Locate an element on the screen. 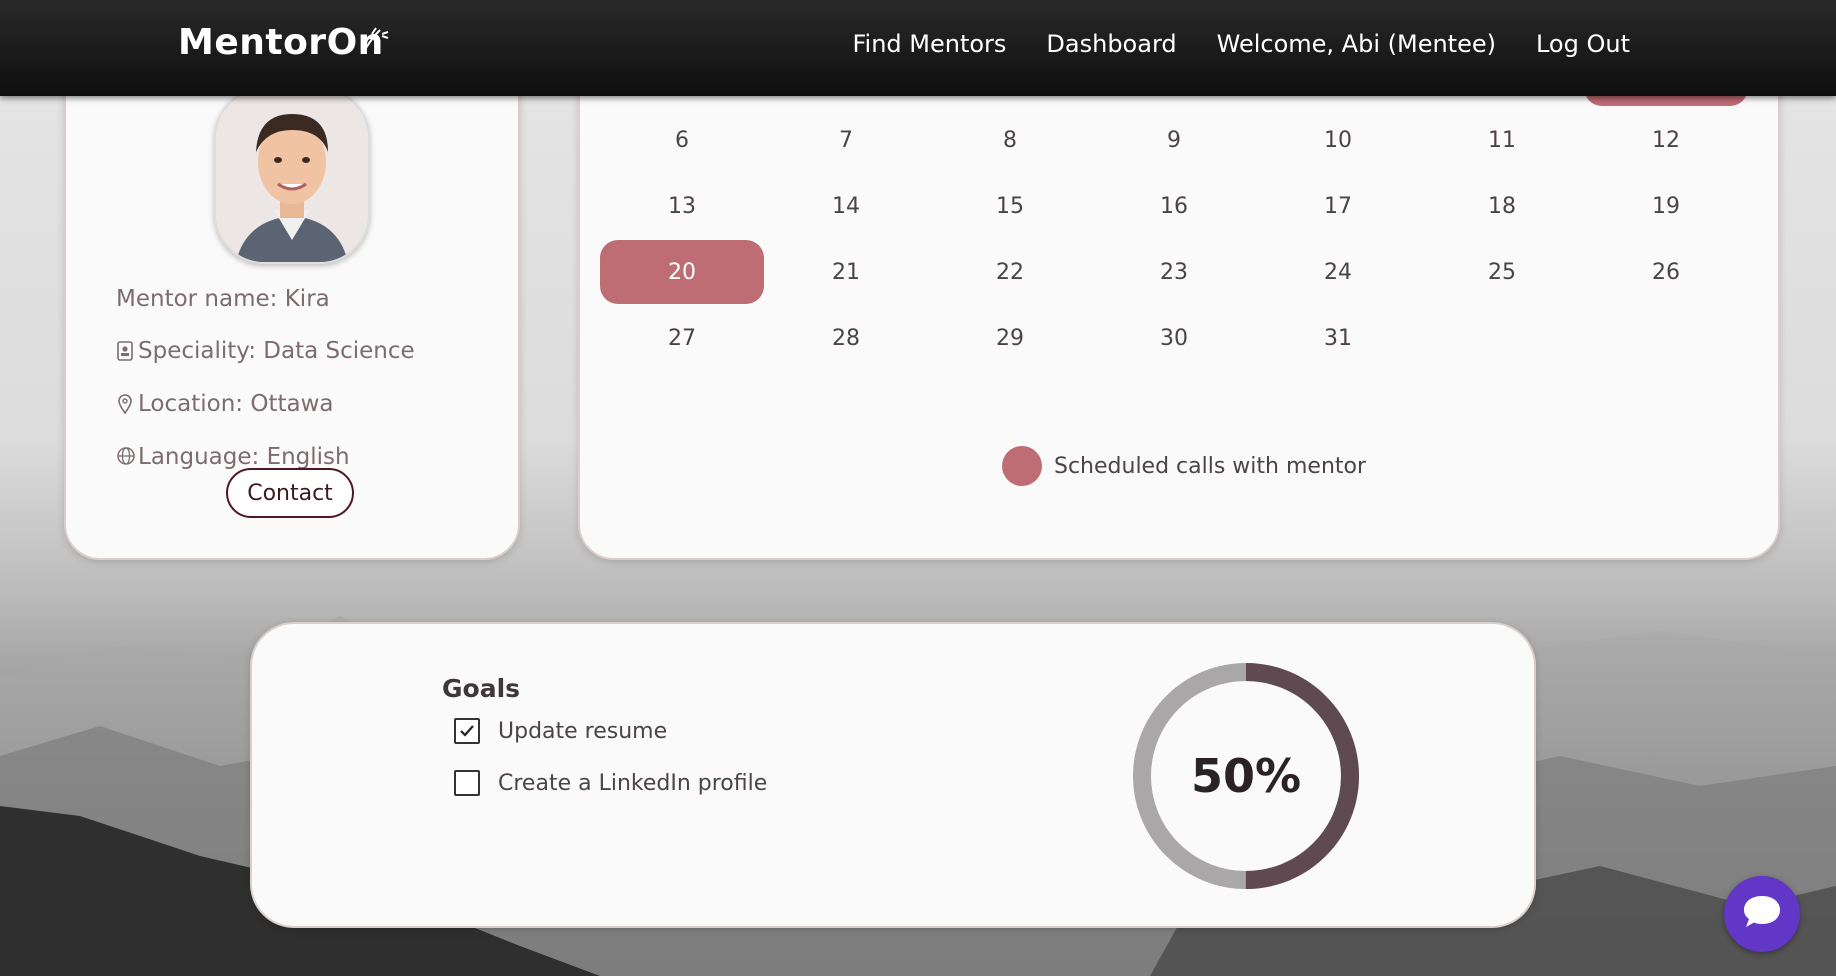 Image resolution: width=1836 pixels, height=976 pixels. goal-checkbox-unchecked is located at coordinates (467, 783).